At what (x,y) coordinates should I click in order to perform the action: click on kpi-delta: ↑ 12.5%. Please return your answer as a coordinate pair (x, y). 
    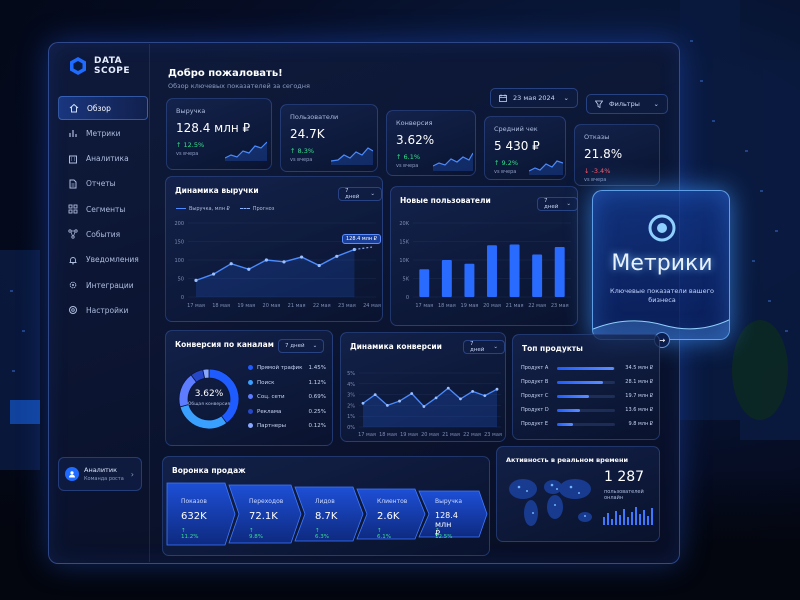
    Looking at the image, I should click on (190, 145).